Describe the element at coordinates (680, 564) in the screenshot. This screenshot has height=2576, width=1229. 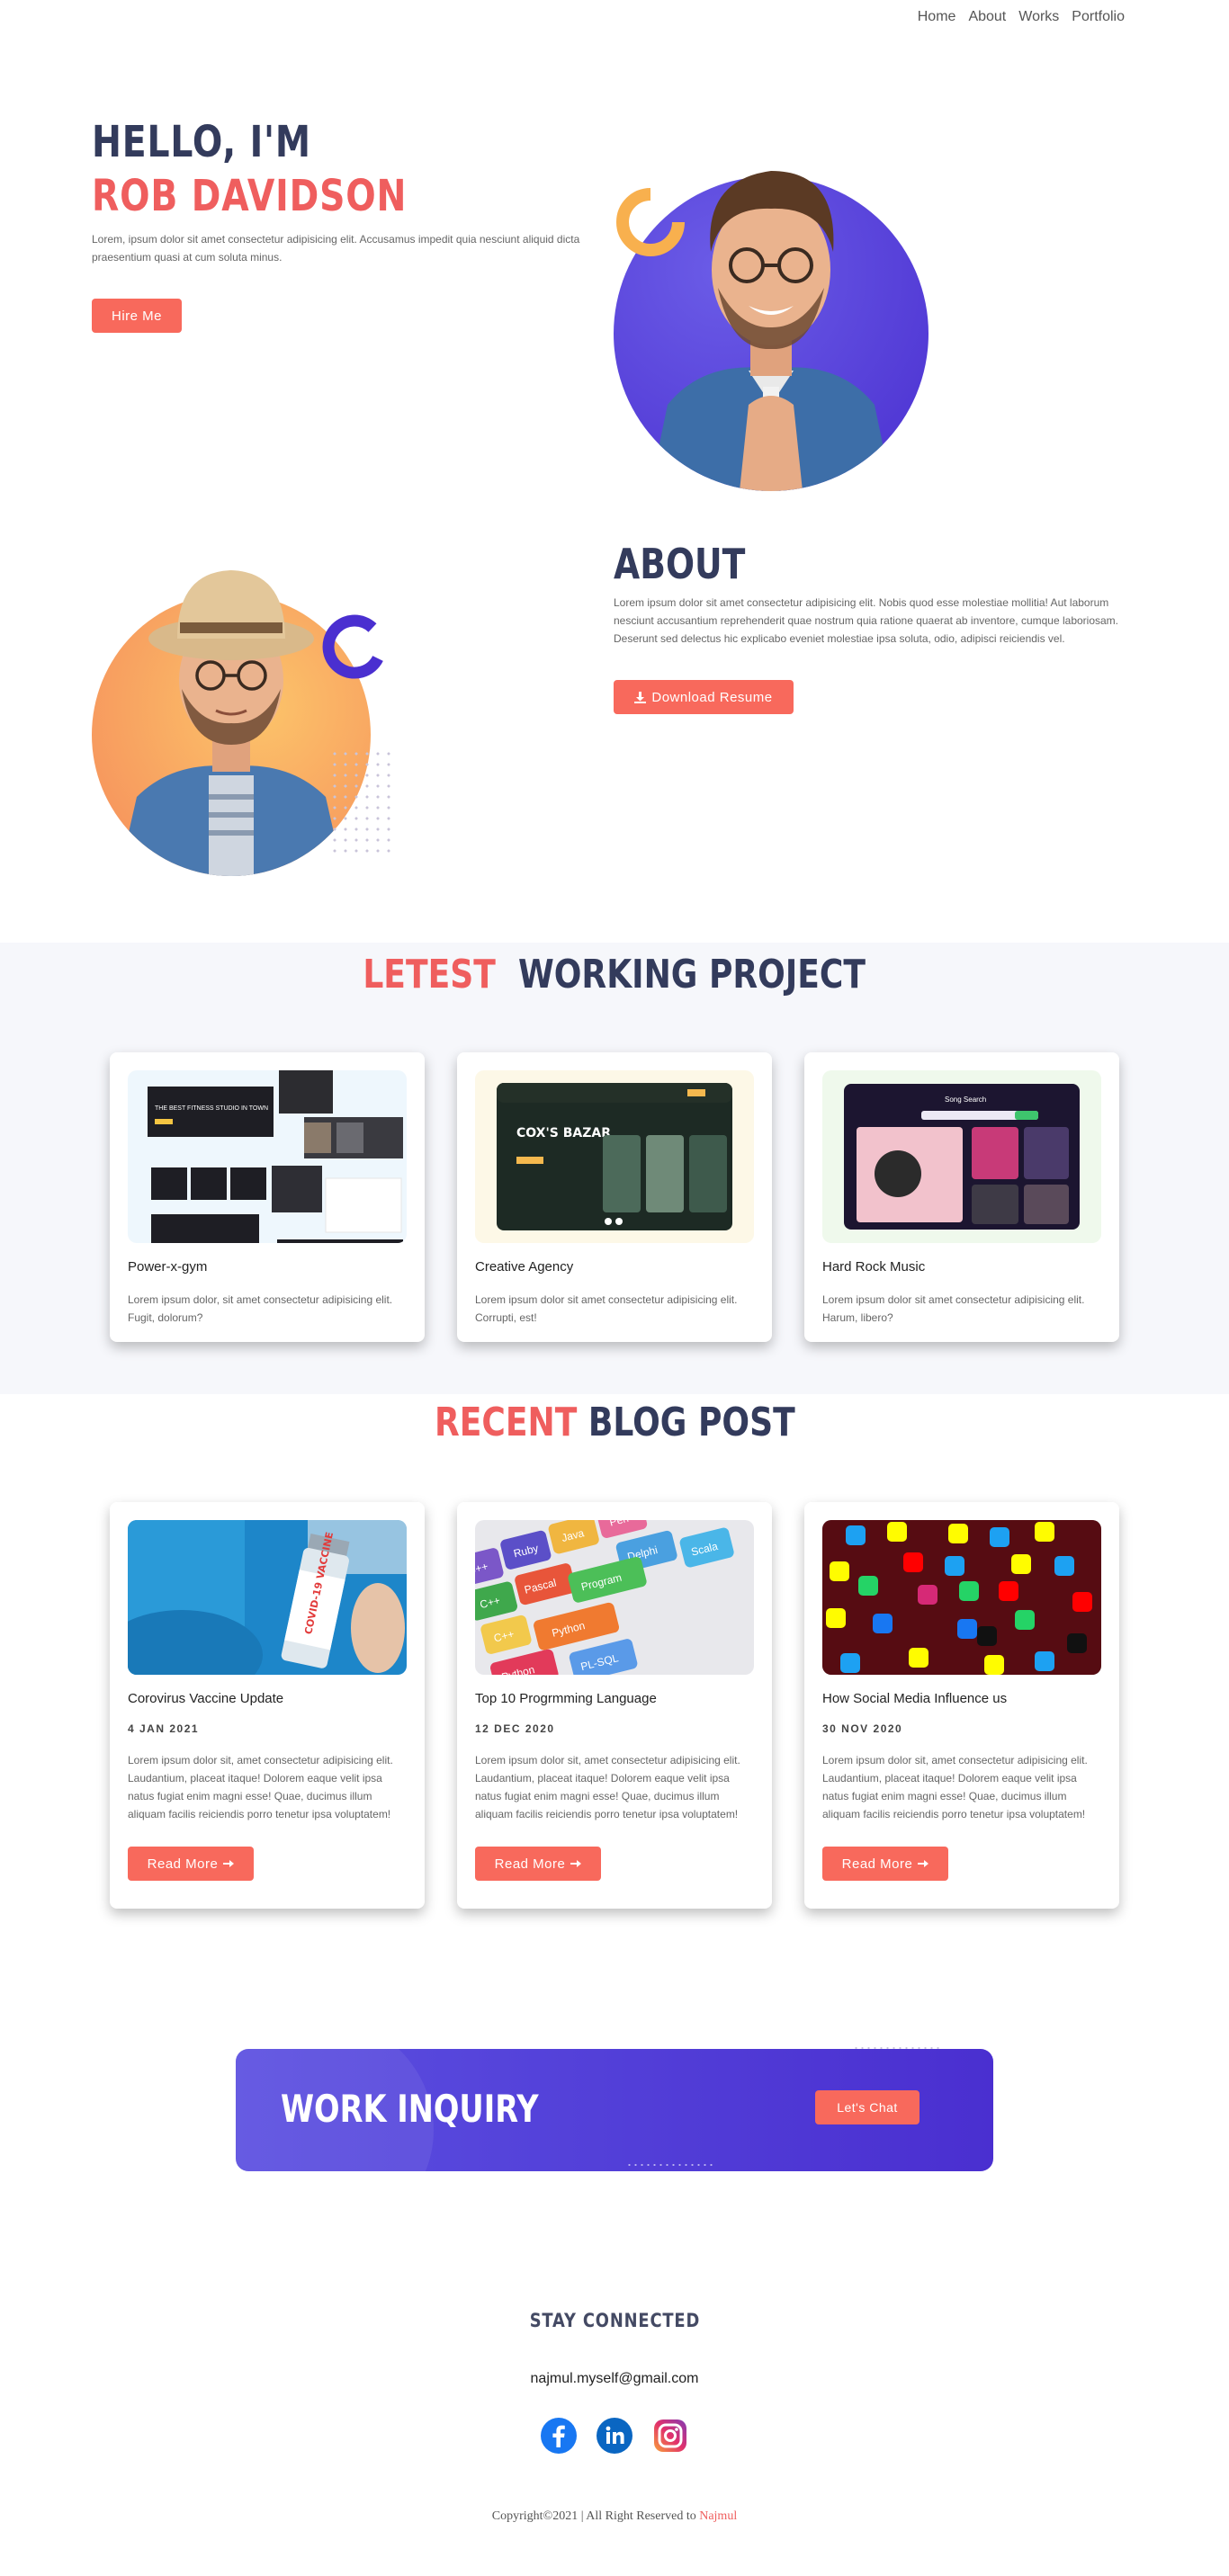
I see `about-title: ABOUT` at that location.